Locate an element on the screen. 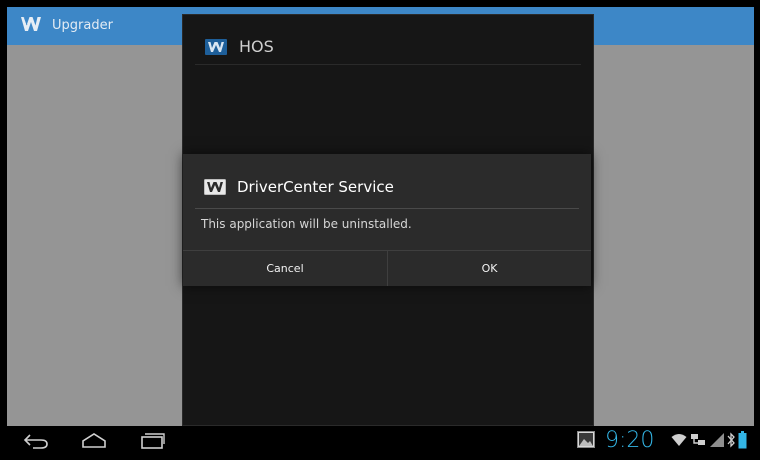 This screenshot has height=460, width=760. dialog-message: This application will be uninstalled. is located at coordinates (306, 224).